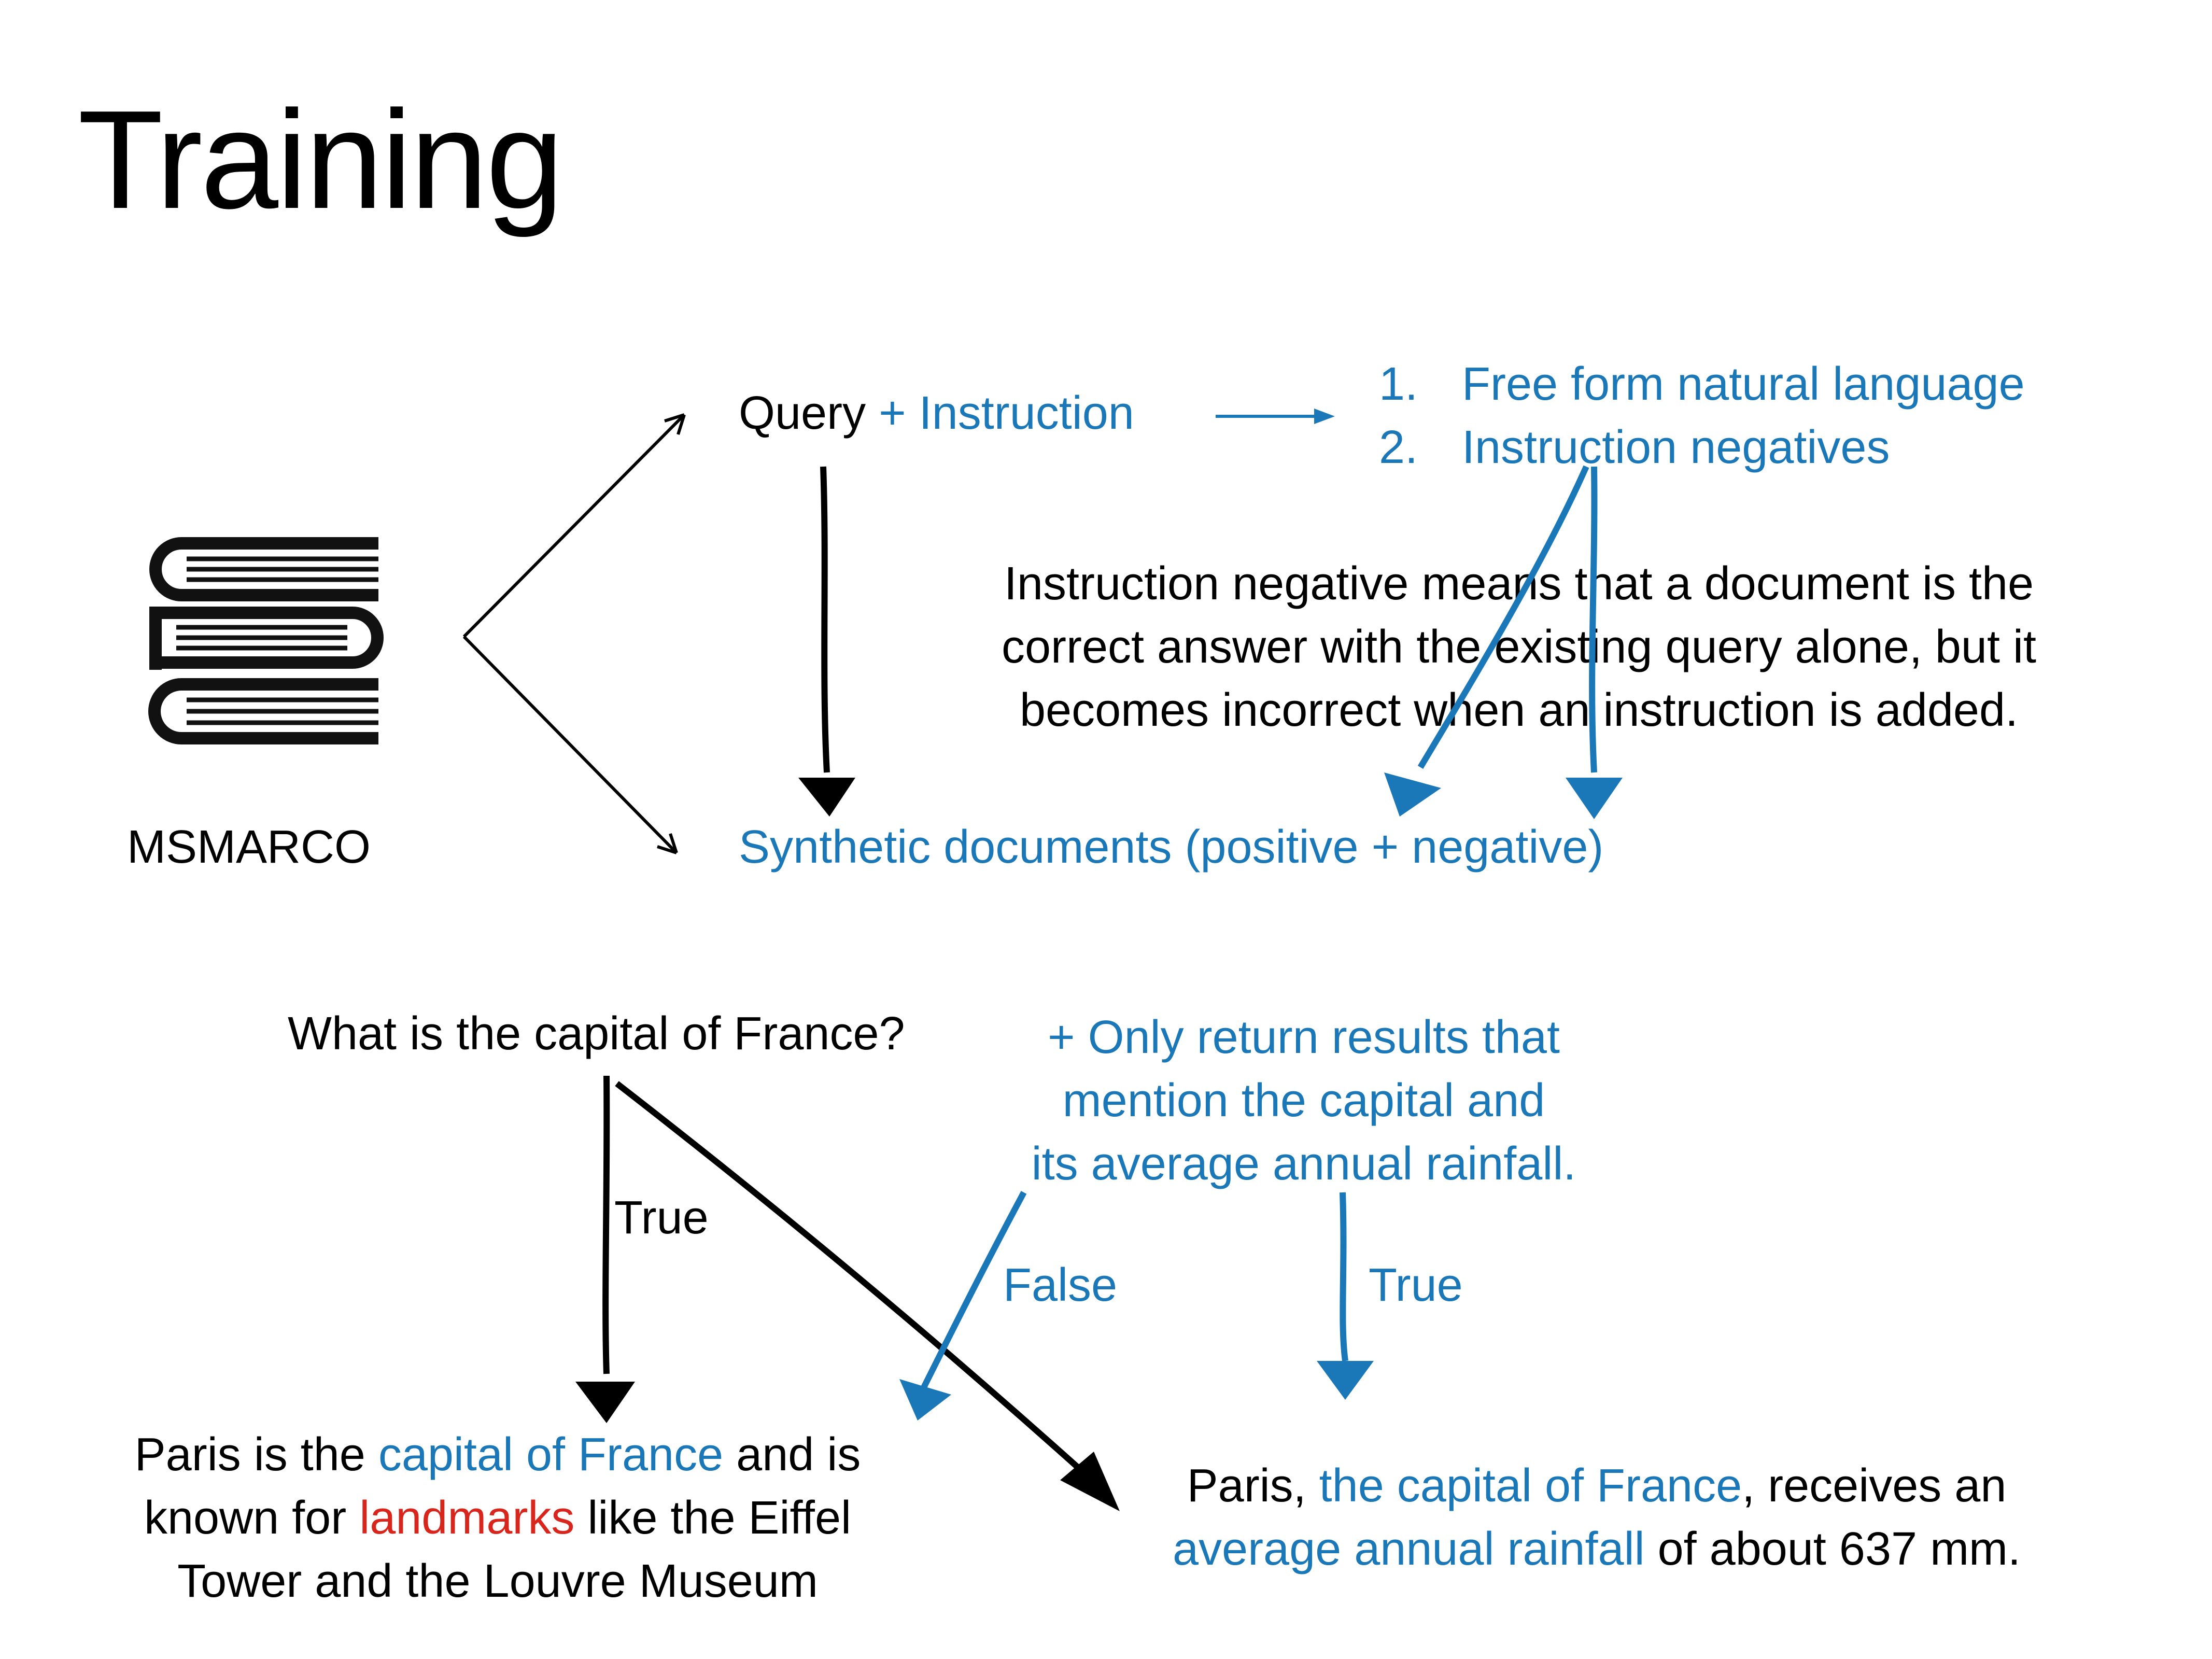 The height and width of the screenshot is (1659, 2212). What do you see at coordinates (606, 1224) in the screenshot?
I see `arrow-question-true` at bounding box center [606, 1224].